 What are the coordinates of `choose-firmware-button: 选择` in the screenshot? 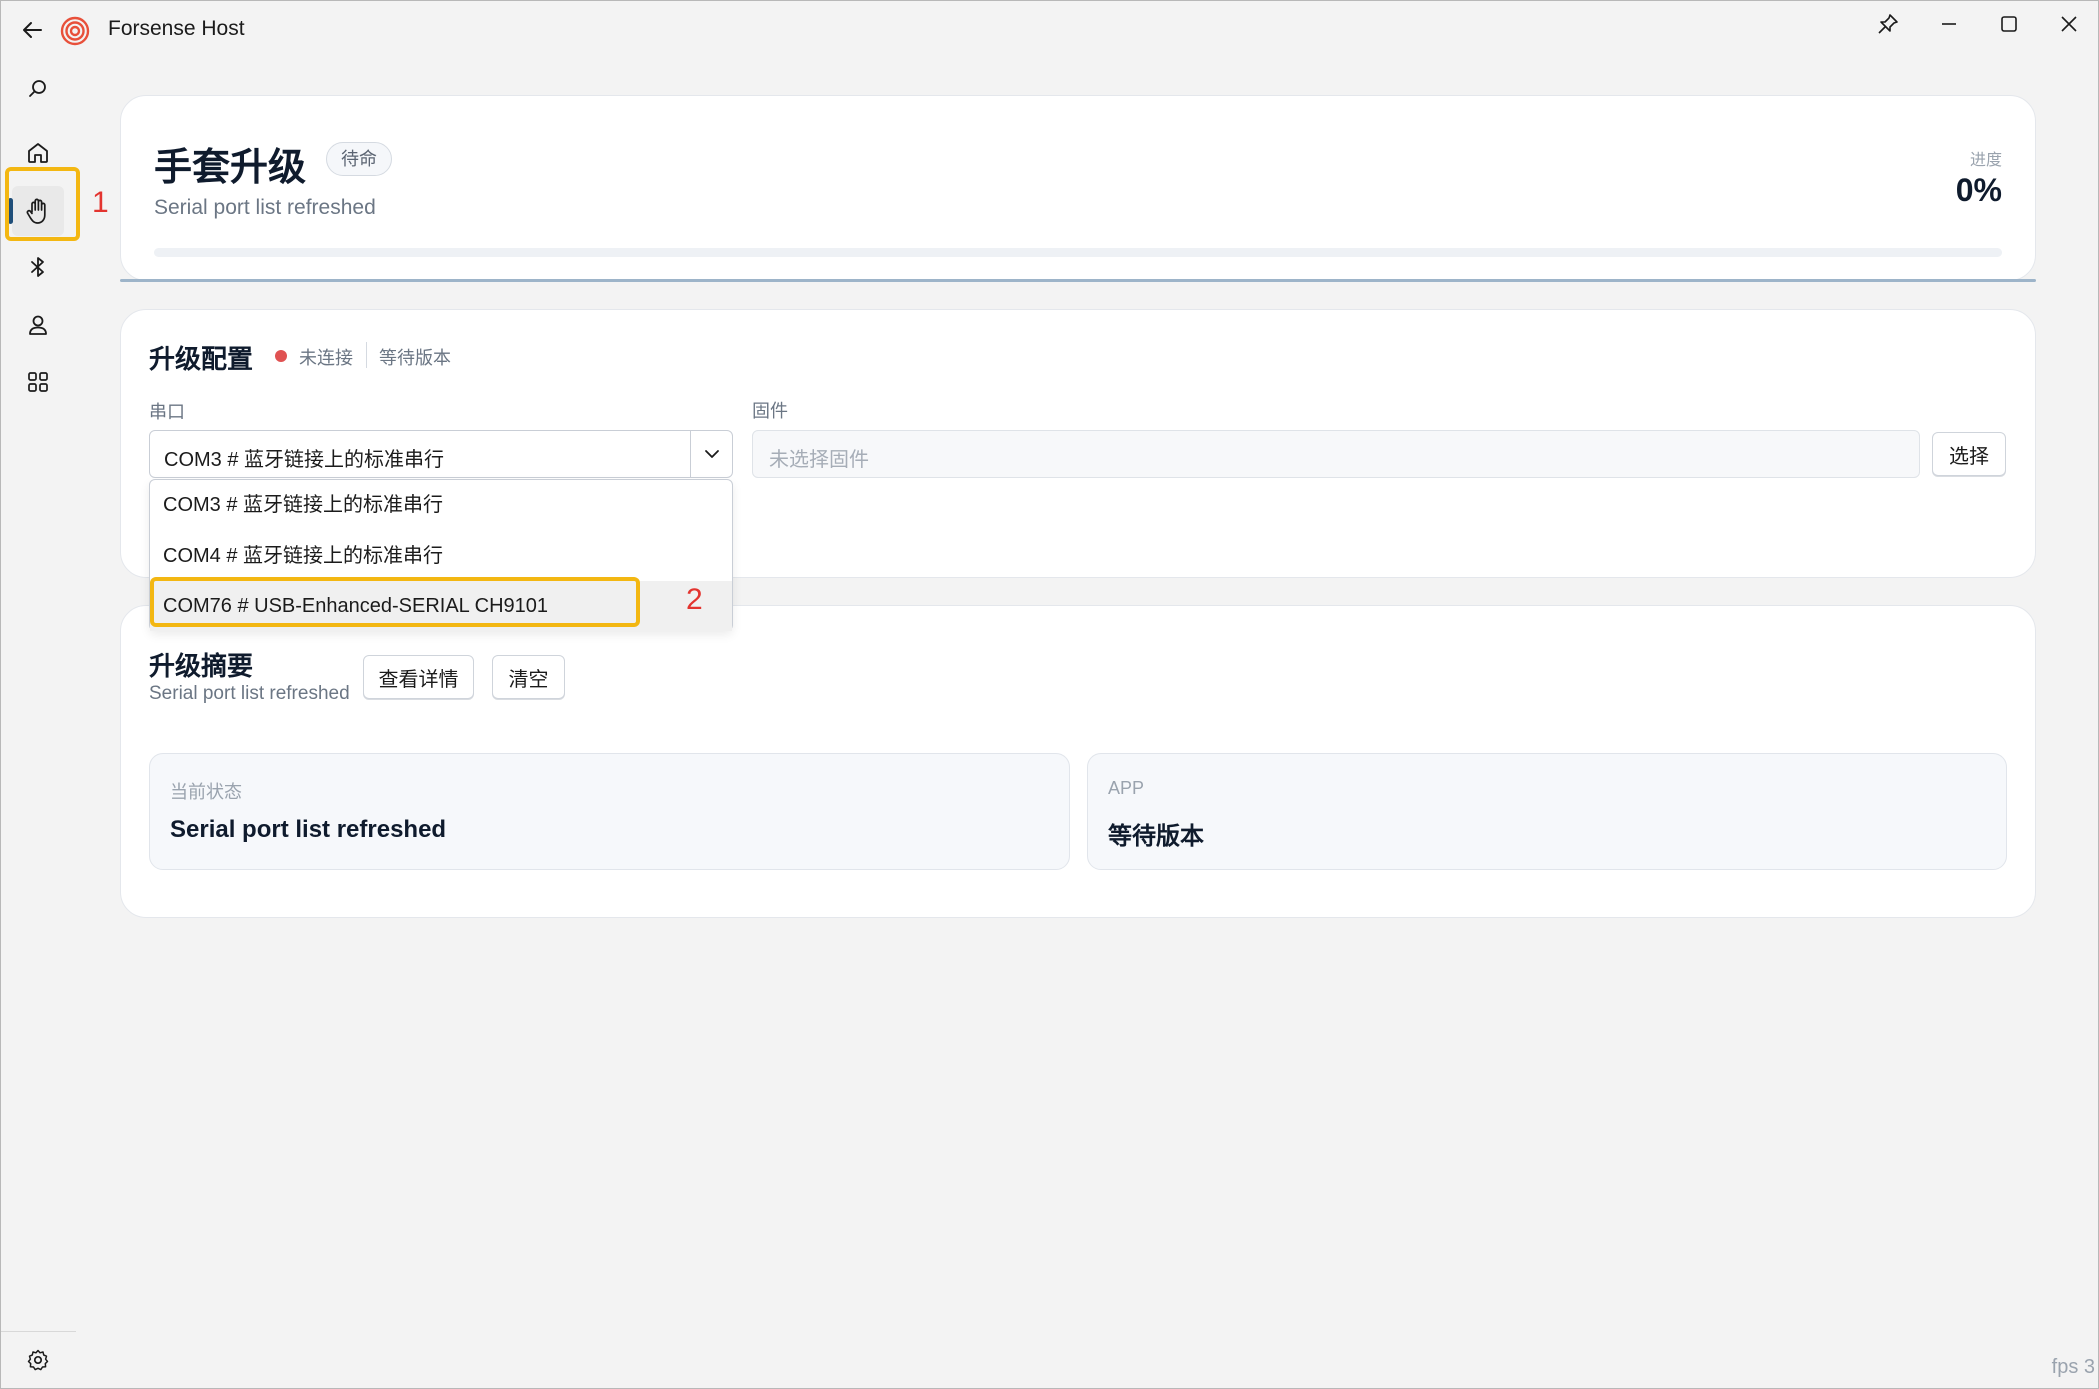 It's located at (1969, 454).